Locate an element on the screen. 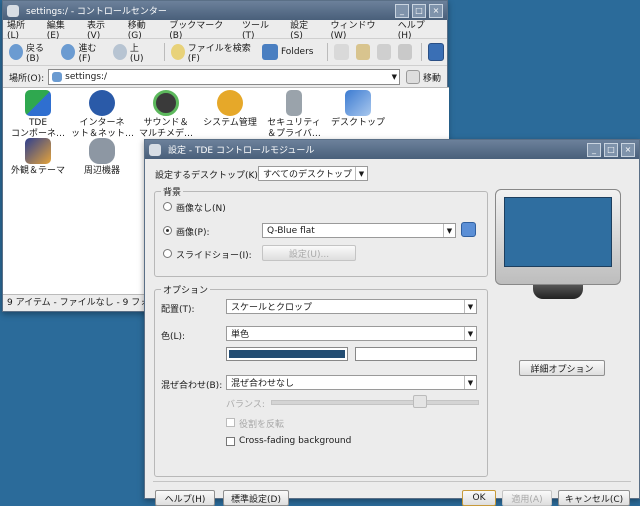  image-select: Q-Blue flat ▼ is located at coordinates (359, 230).